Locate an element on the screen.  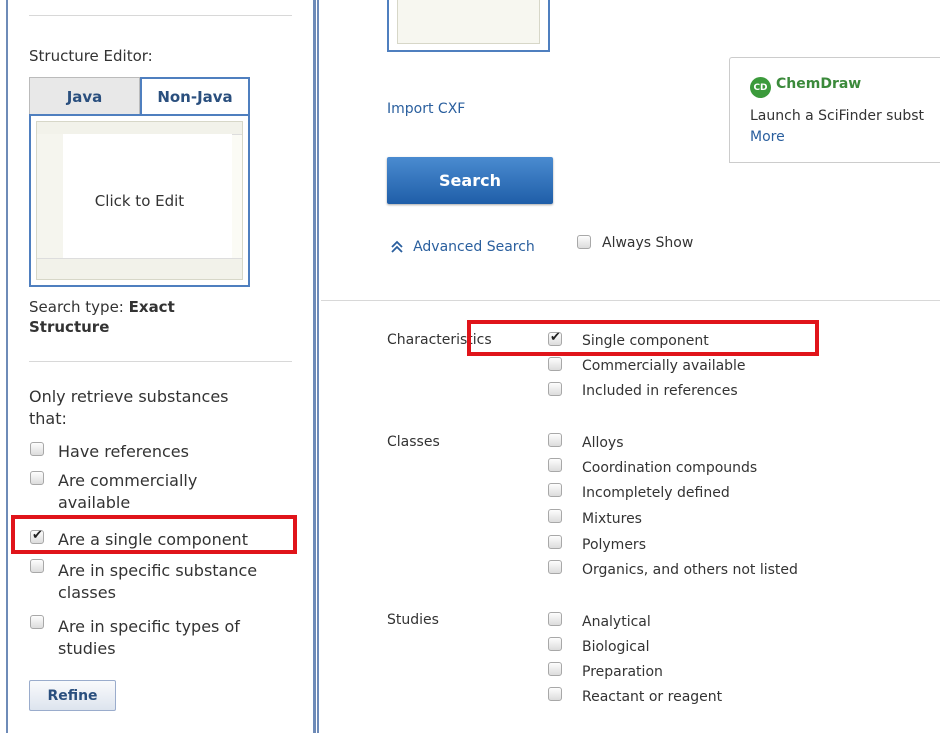
included-in-references-filter-label: Included in references is located at coordinates (660, 391).